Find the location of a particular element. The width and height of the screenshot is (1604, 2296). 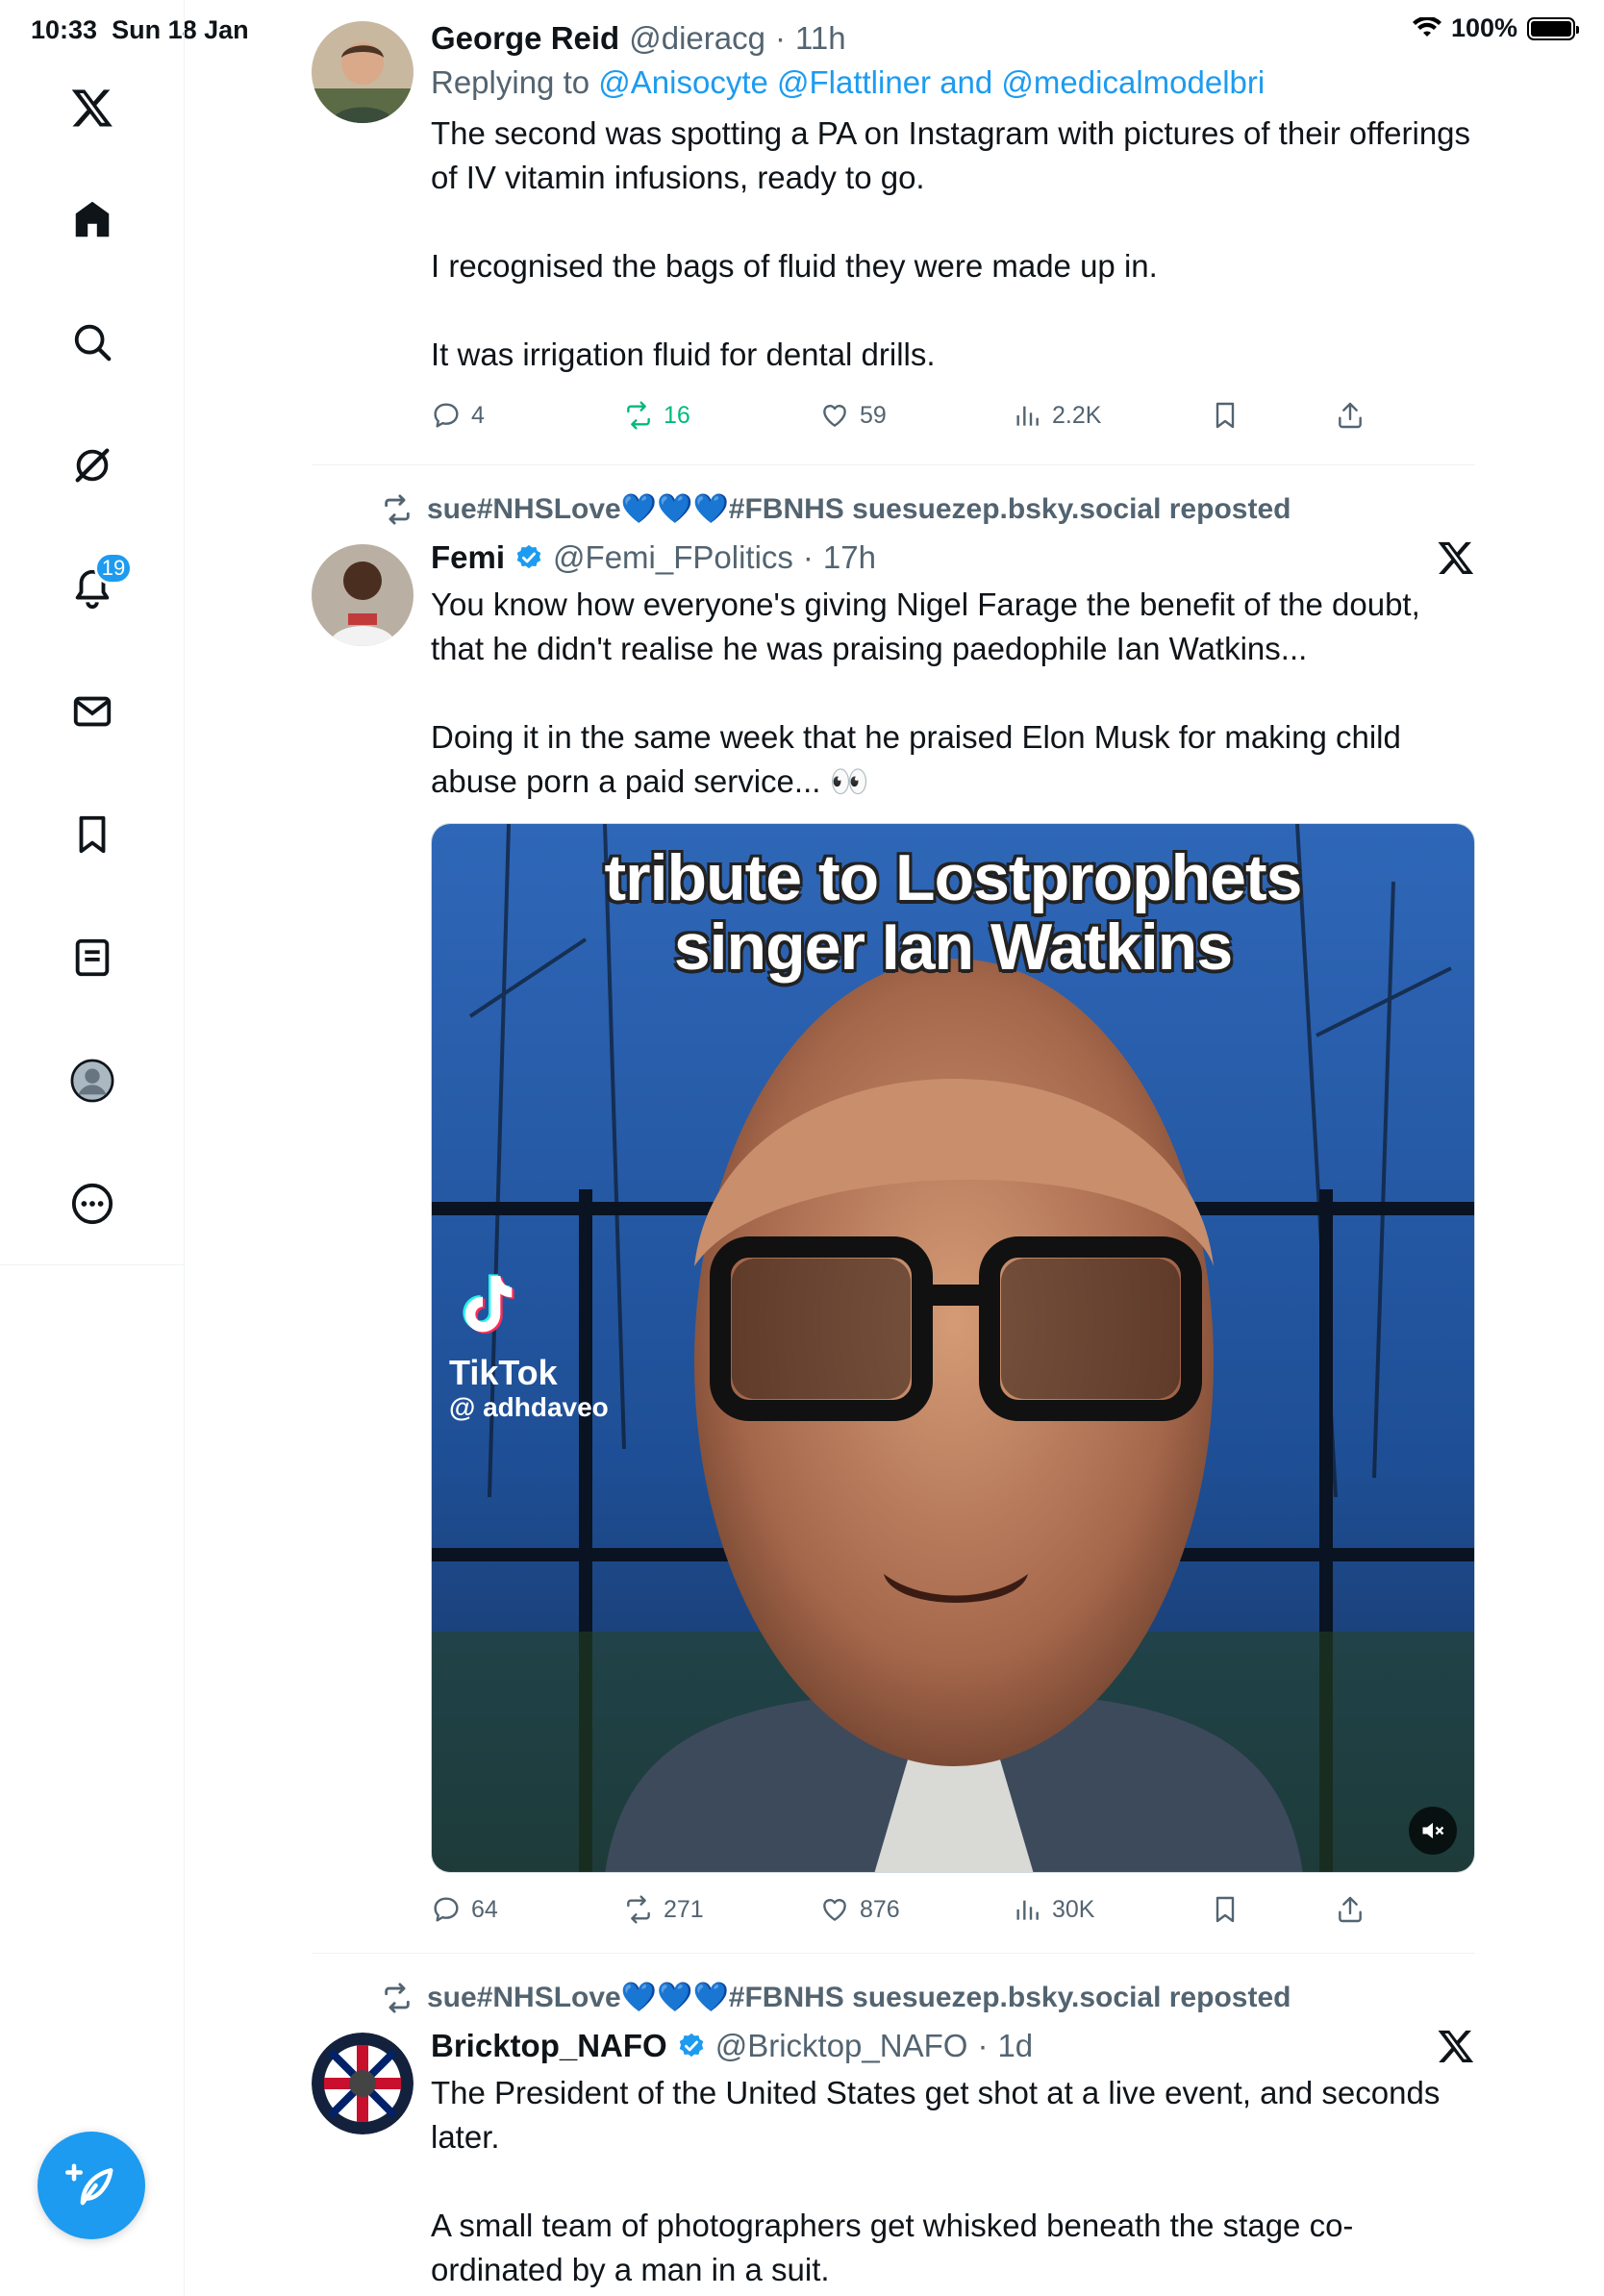

compose-post-button is located at coordinates (91, 2185).